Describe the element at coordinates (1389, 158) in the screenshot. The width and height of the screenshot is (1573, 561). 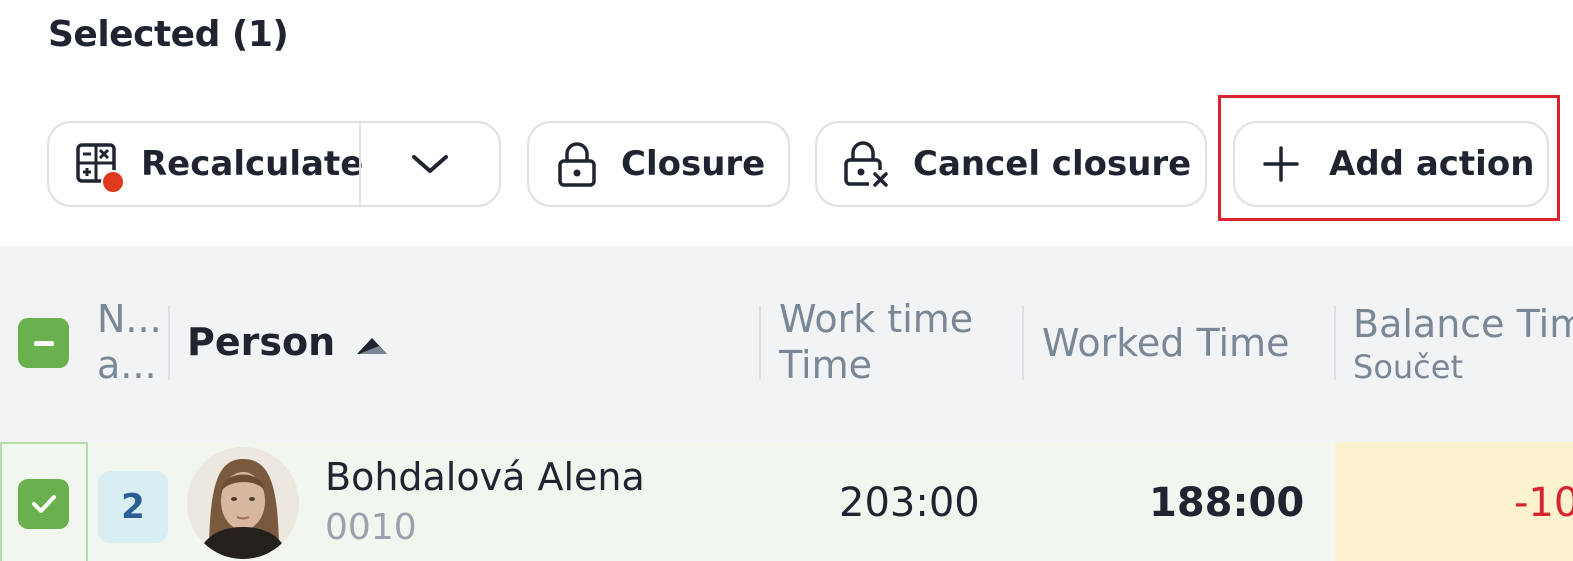
I see `add-action-highlight` at that location.